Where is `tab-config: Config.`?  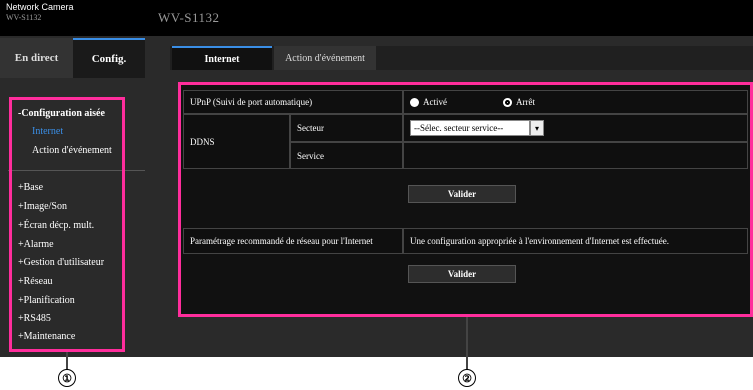
tab-config: Config. is located at coordinates (109, 58).